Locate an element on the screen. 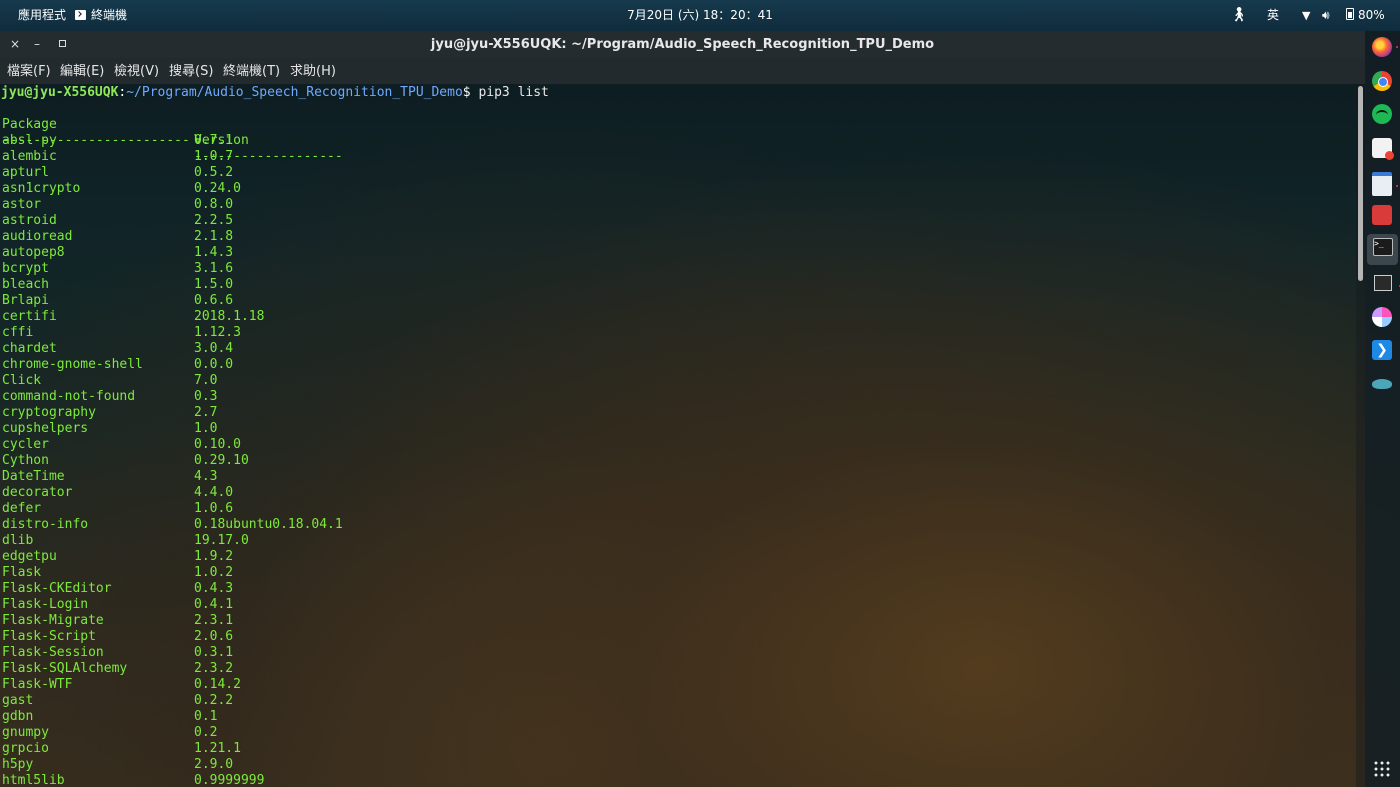 This screenshot has width=1400, height=787. package-name: edgetpu is located at coordinates (29, 556).